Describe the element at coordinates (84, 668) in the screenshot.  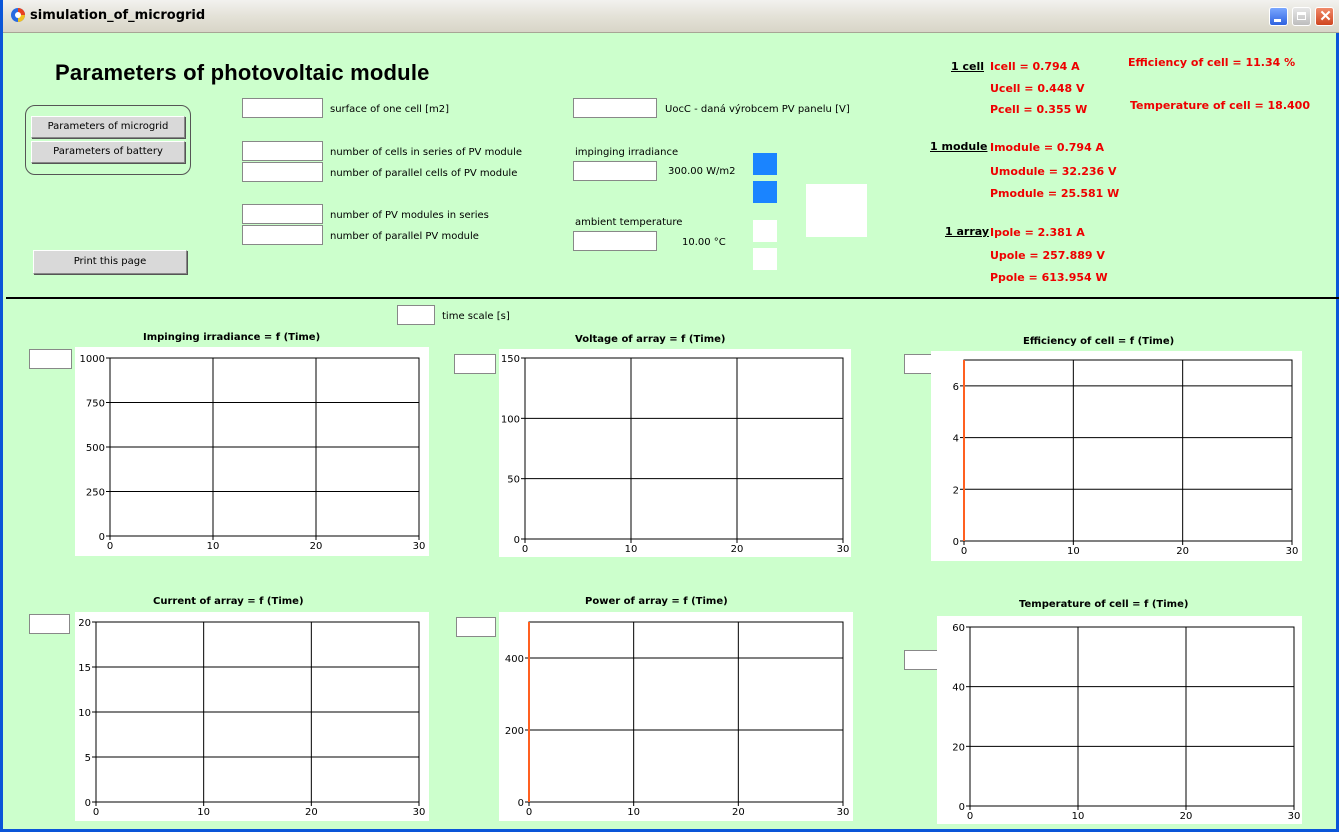
I see `y-tick-label: 15` at that location.